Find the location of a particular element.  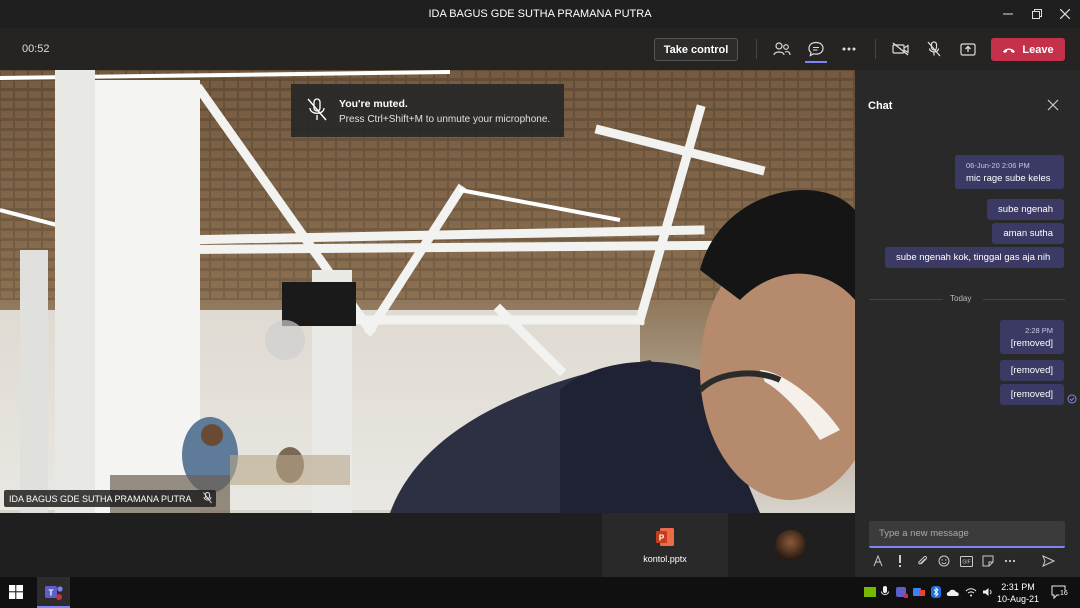

share-screen-button is located at coordinates (968, 49).